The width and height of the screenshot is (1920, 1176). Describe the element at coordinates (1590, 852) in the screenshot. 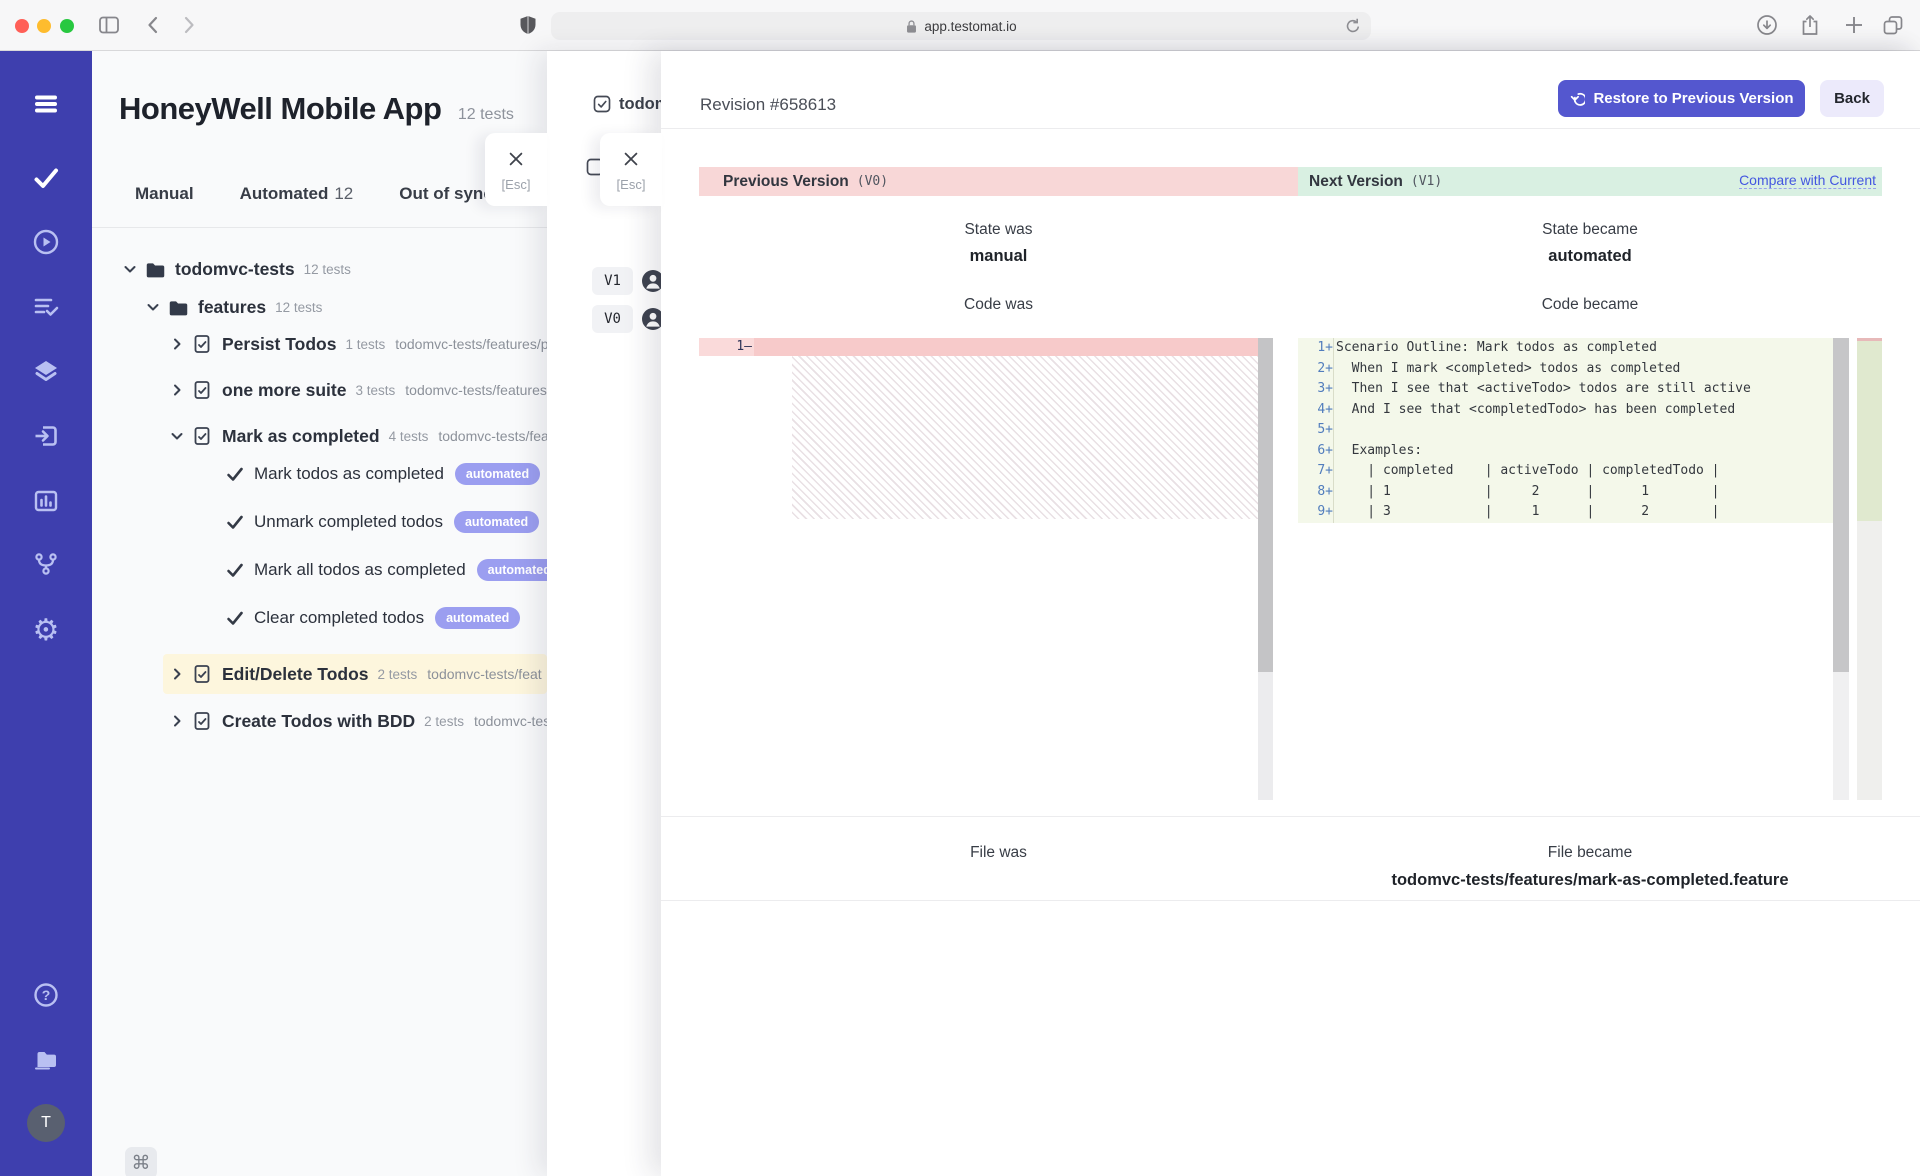

I see `file-became-label: File became` at that location.